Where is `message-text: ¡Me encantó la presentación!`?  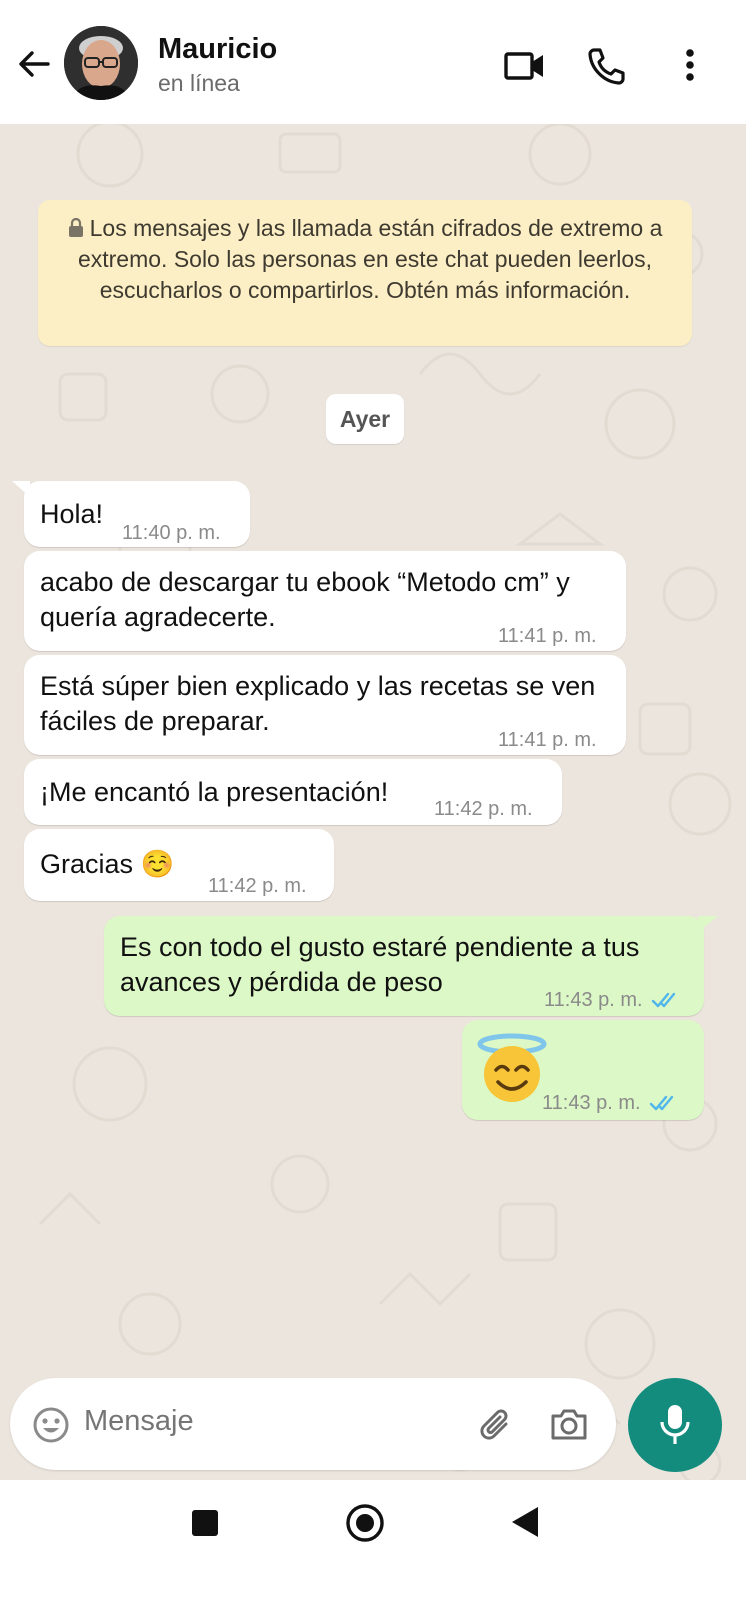 message-text: ¡Me encantó la presentación! is located at coordinates (214, 792).